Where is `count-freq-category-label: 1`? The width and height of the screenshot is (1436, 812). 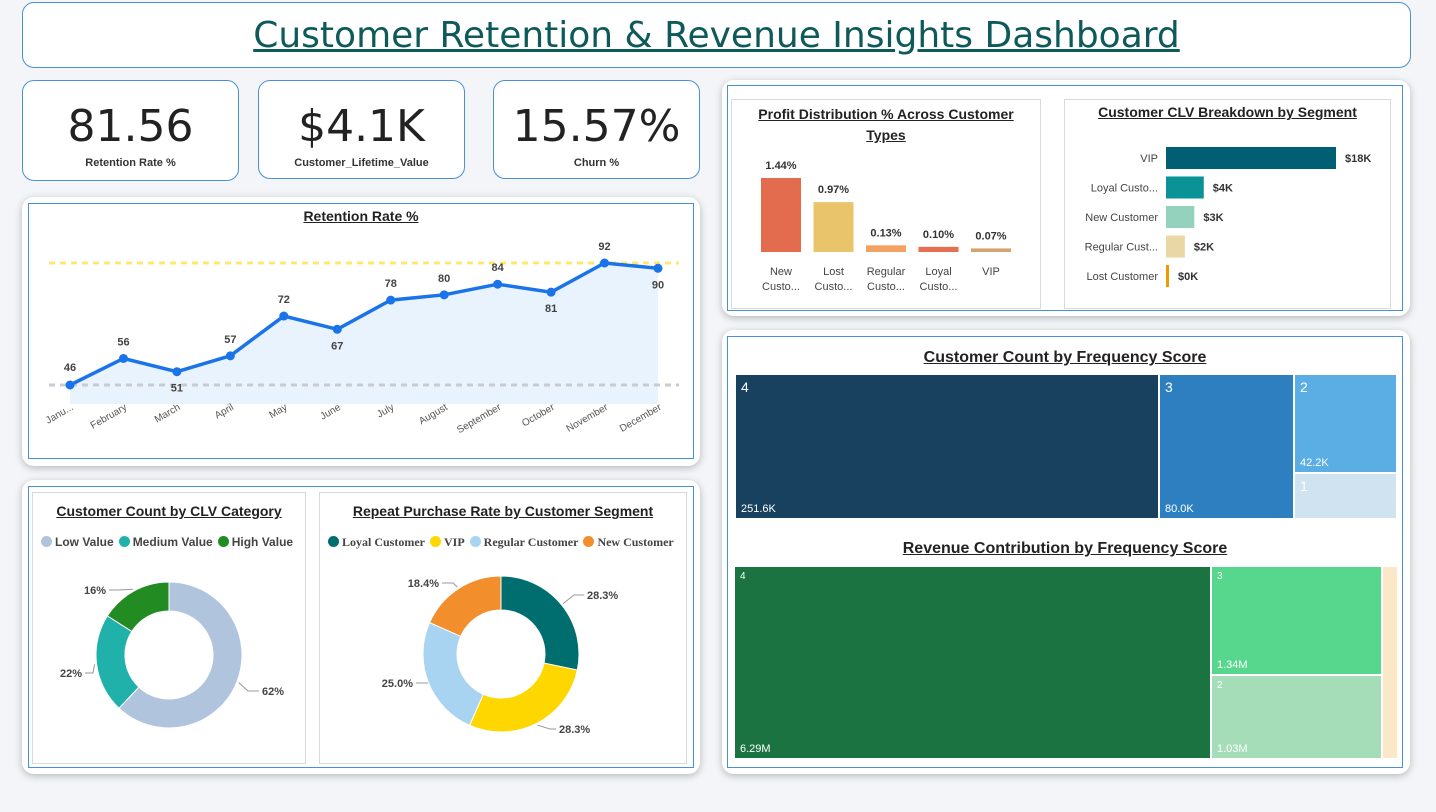
count-freq-category-label: 1 is located at coordinates (1304, 486).